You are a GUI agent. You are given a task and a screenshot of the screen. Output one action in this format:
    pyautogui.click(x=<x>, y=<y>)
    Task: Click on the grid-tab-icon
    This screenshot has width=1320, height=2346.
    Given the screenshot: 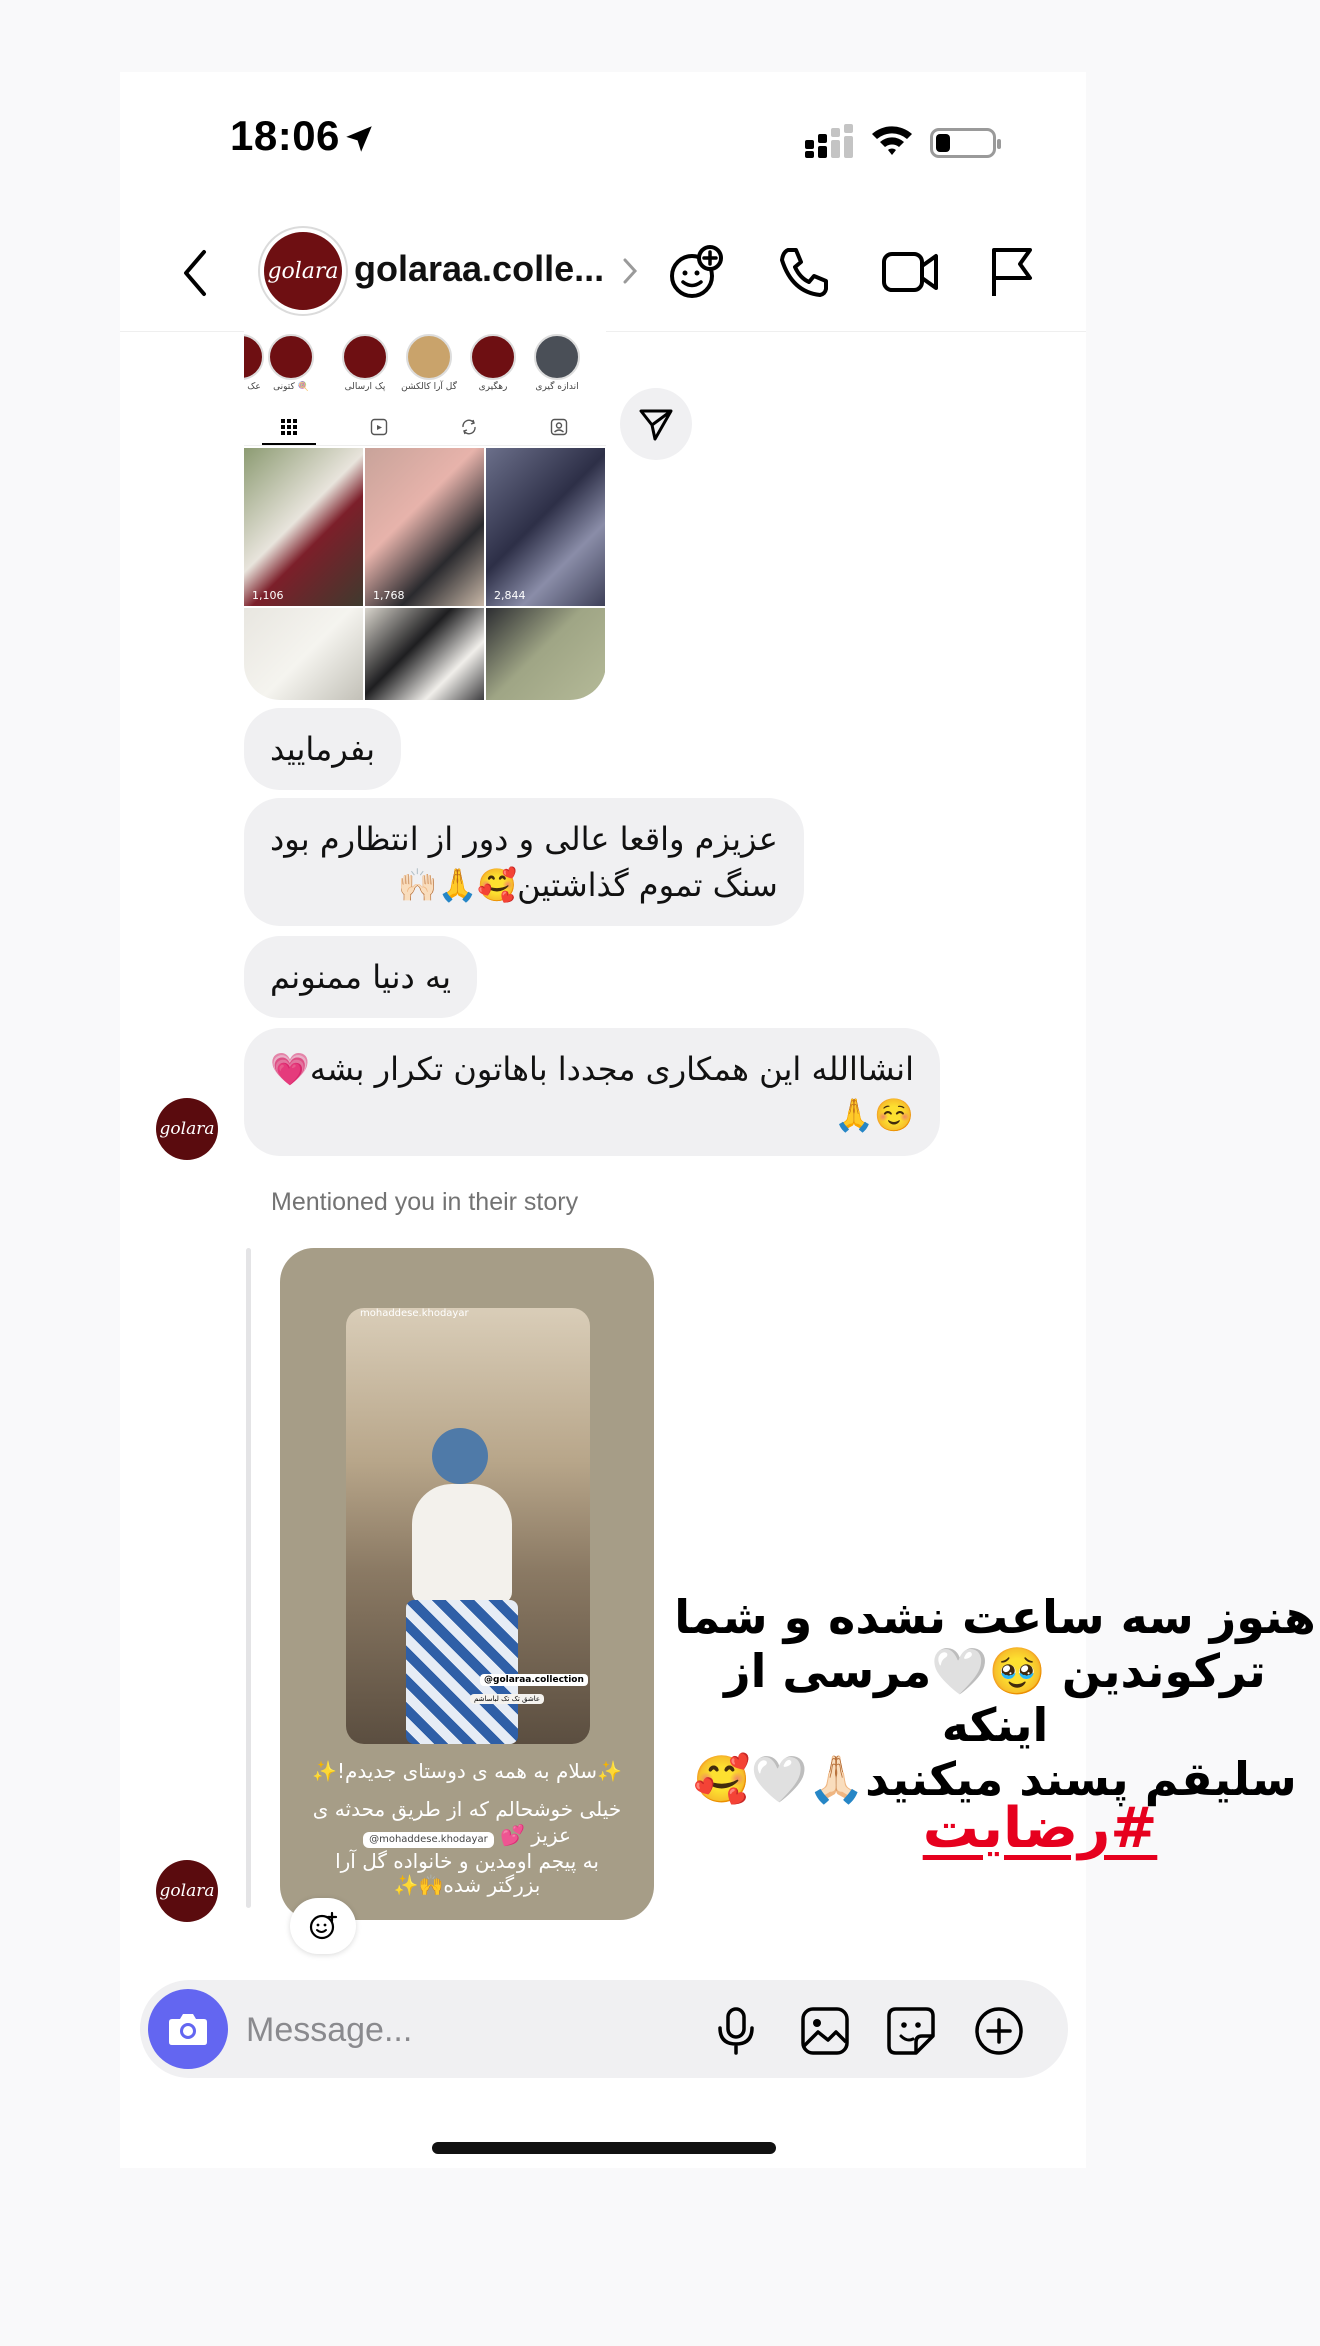 What is the action you would take?
    pyautogui.click(x=289, y=427)
    